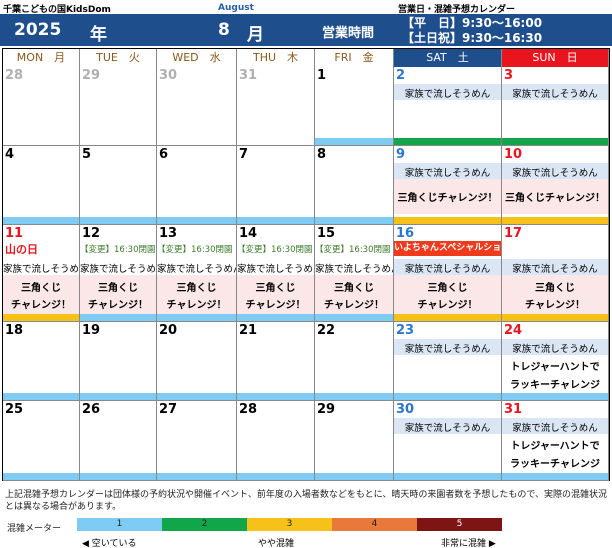  I want to click on day-number: 23, so click(405, 330).